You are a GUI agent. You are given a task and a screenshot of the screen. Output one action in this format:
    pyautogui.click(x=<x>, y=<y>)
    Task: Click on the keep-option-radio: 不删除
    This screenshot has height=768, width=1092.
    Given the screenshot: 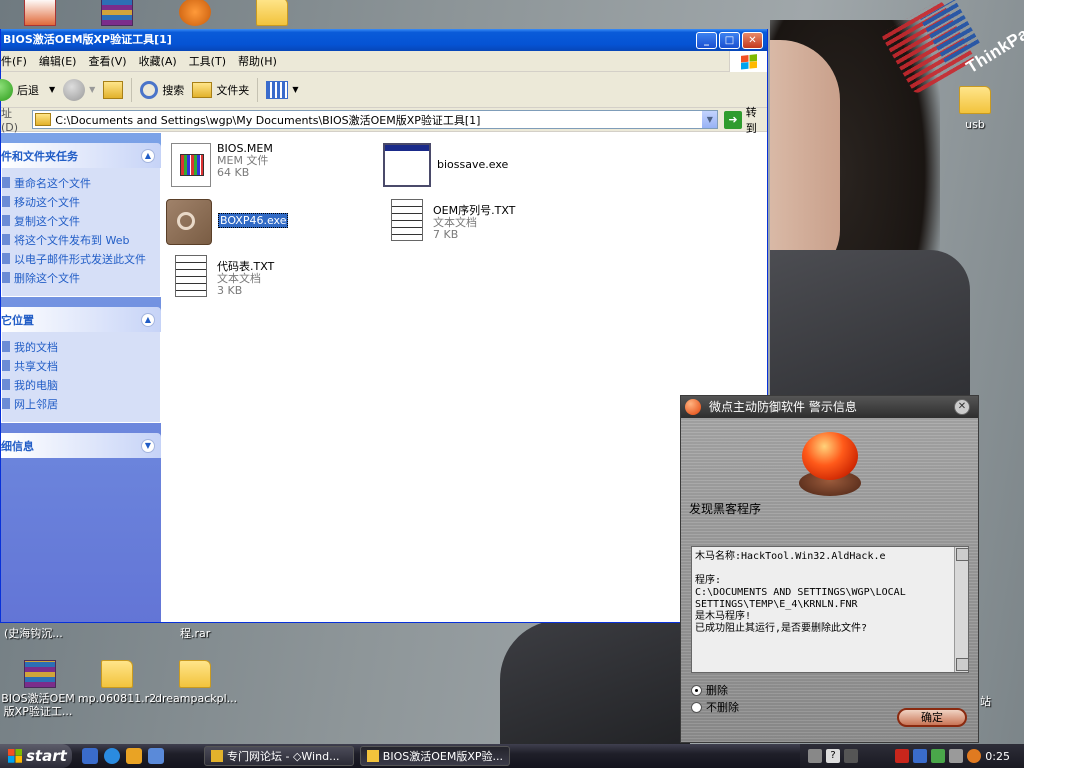 What is the action you would take?
    pyautogui.click(x=715, y=707)
    